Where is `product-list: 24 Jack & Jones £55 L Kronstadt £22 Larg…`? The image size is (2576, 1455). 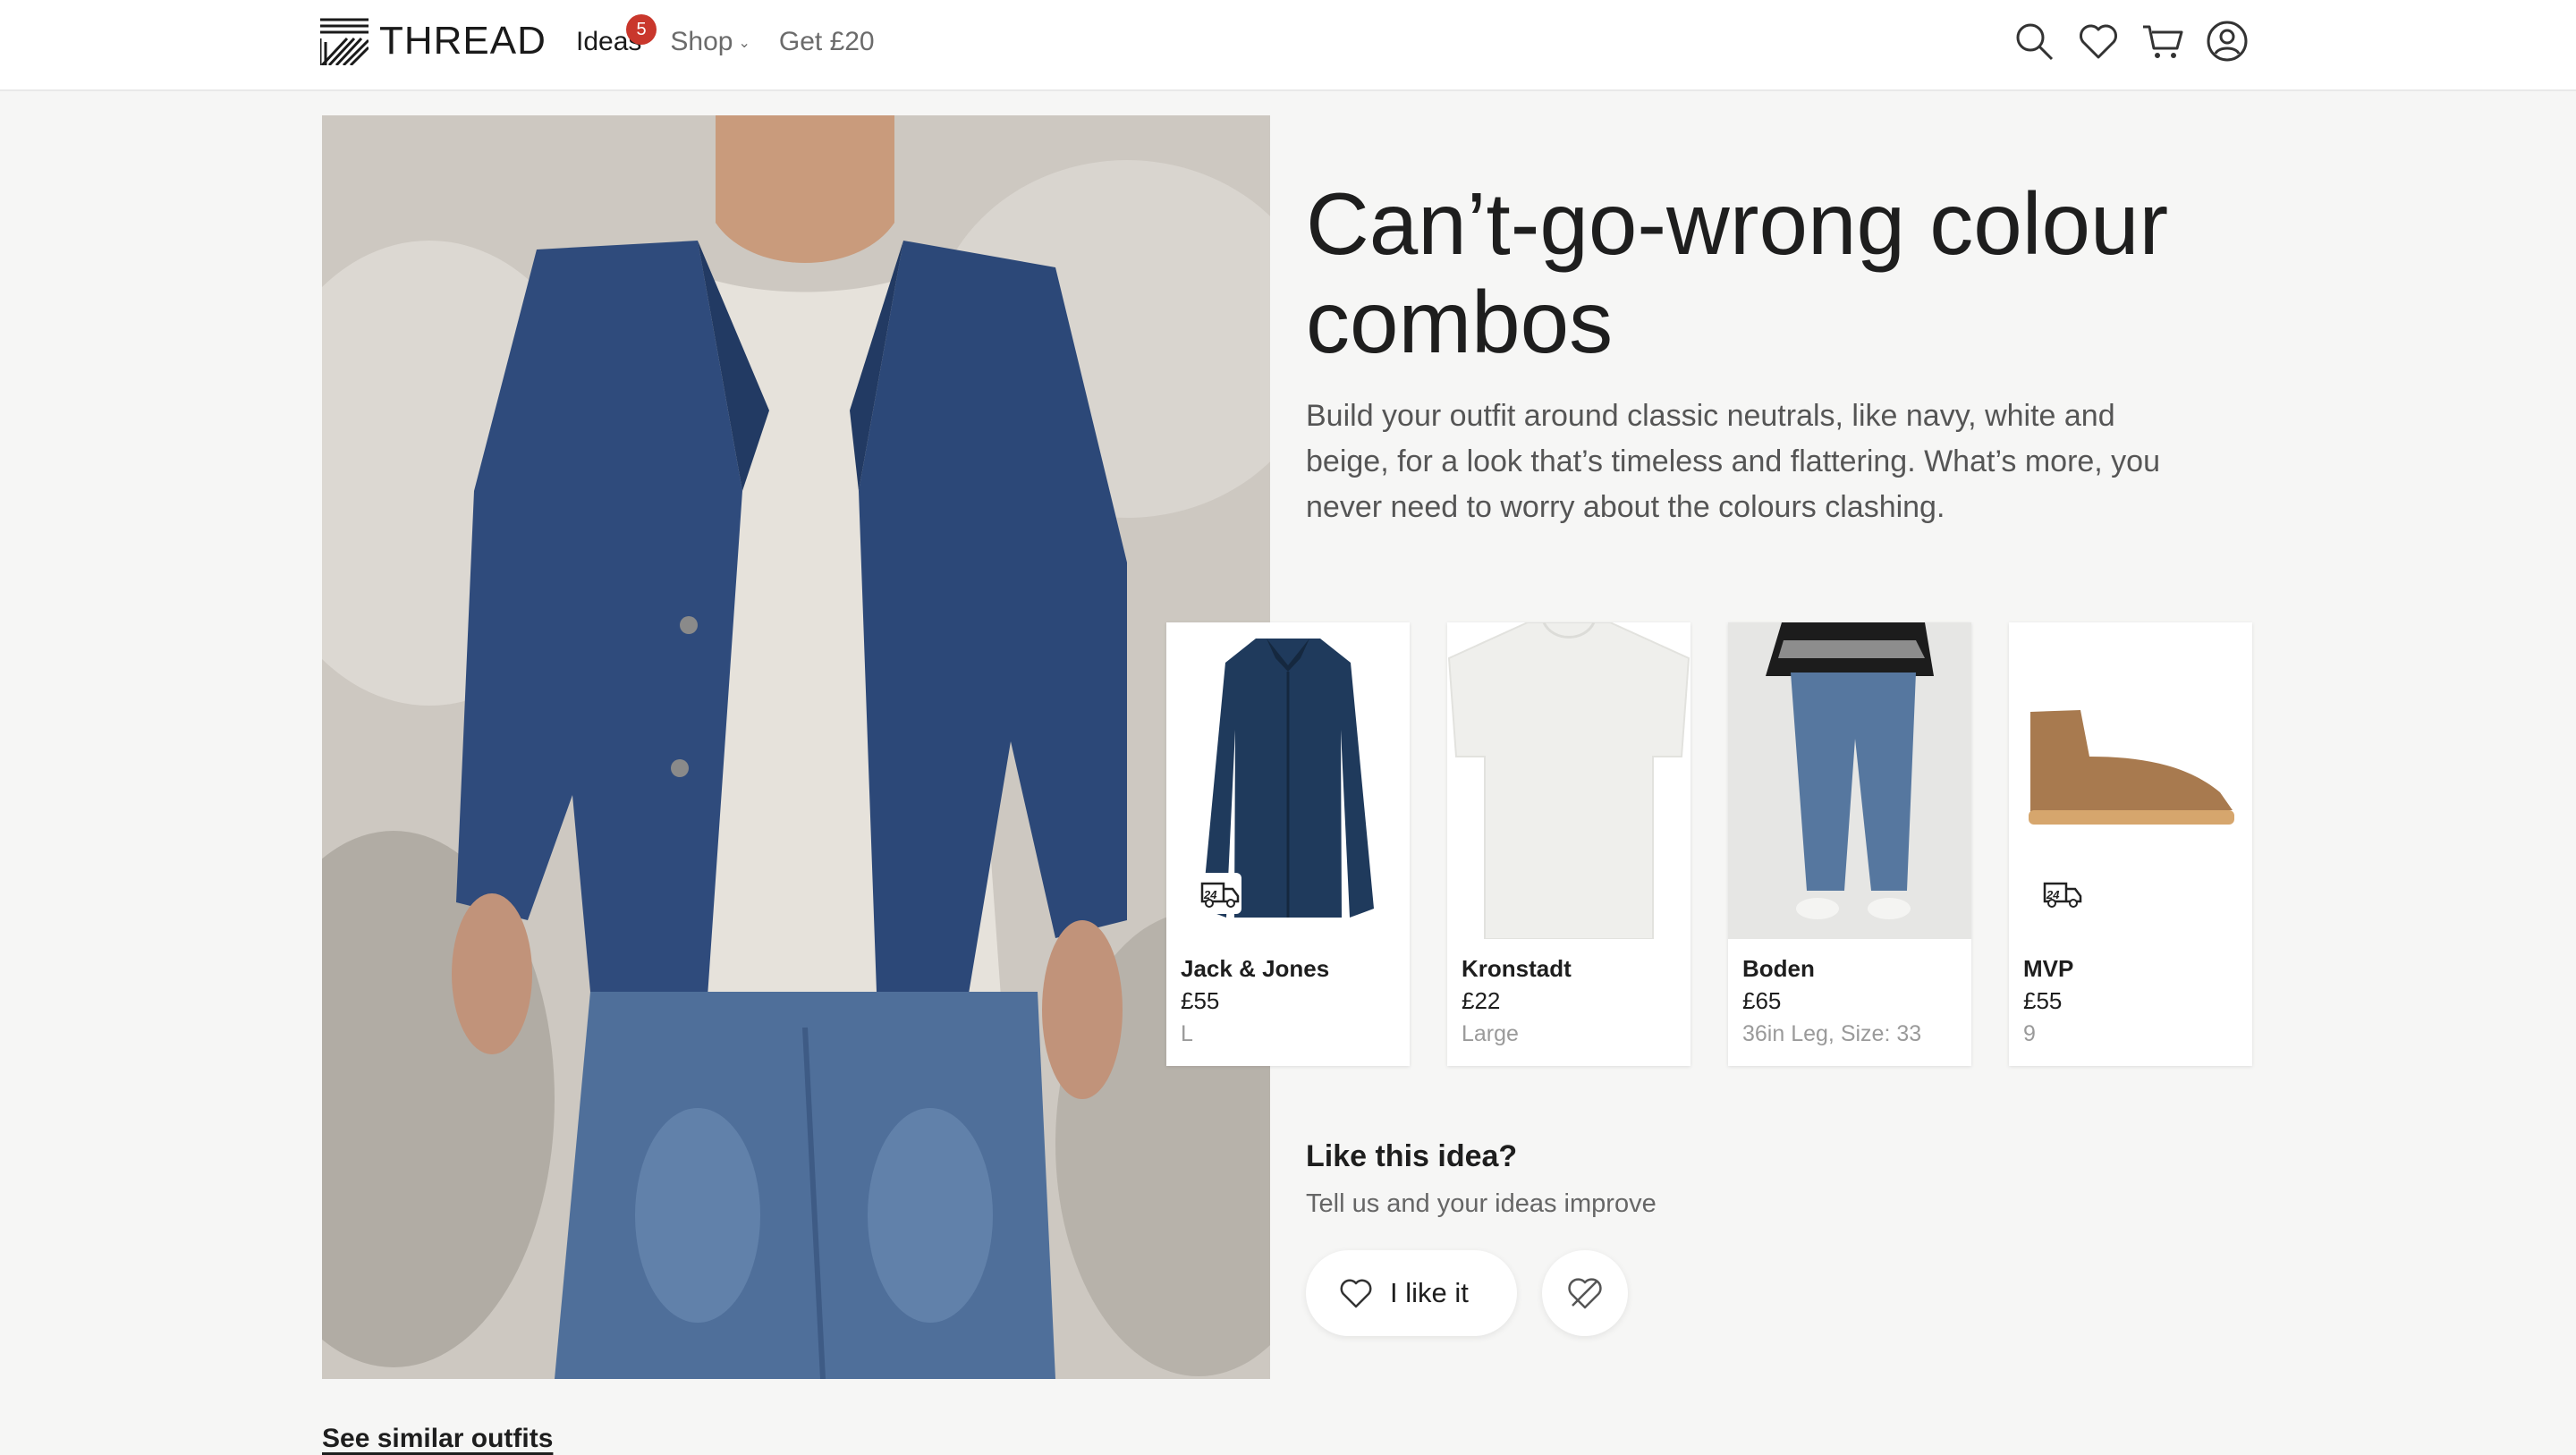
product-list: 24 Jack & Jones £55 L Kronstadt £22 Larg… is located at coordinates (1712, 844).